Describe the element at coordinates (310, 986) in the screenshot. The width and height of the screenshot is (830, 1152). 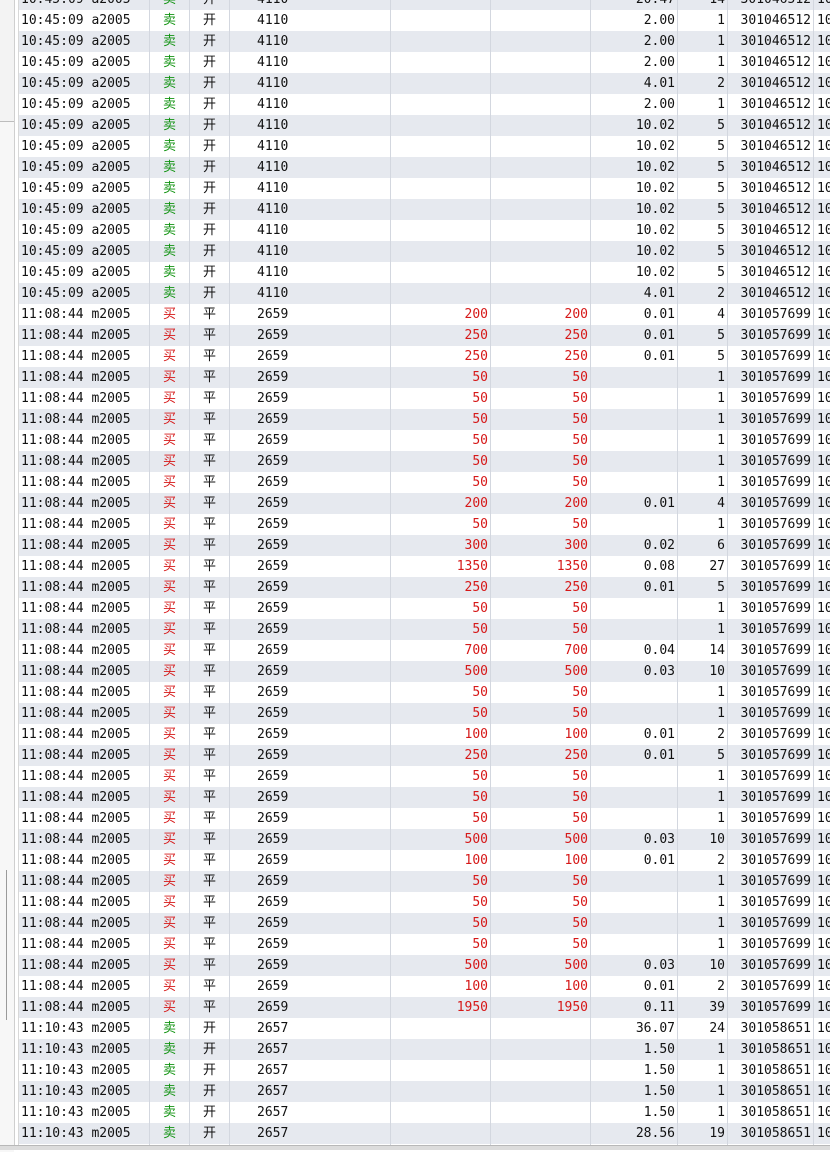
I see `price-cell: 2659` at that location.